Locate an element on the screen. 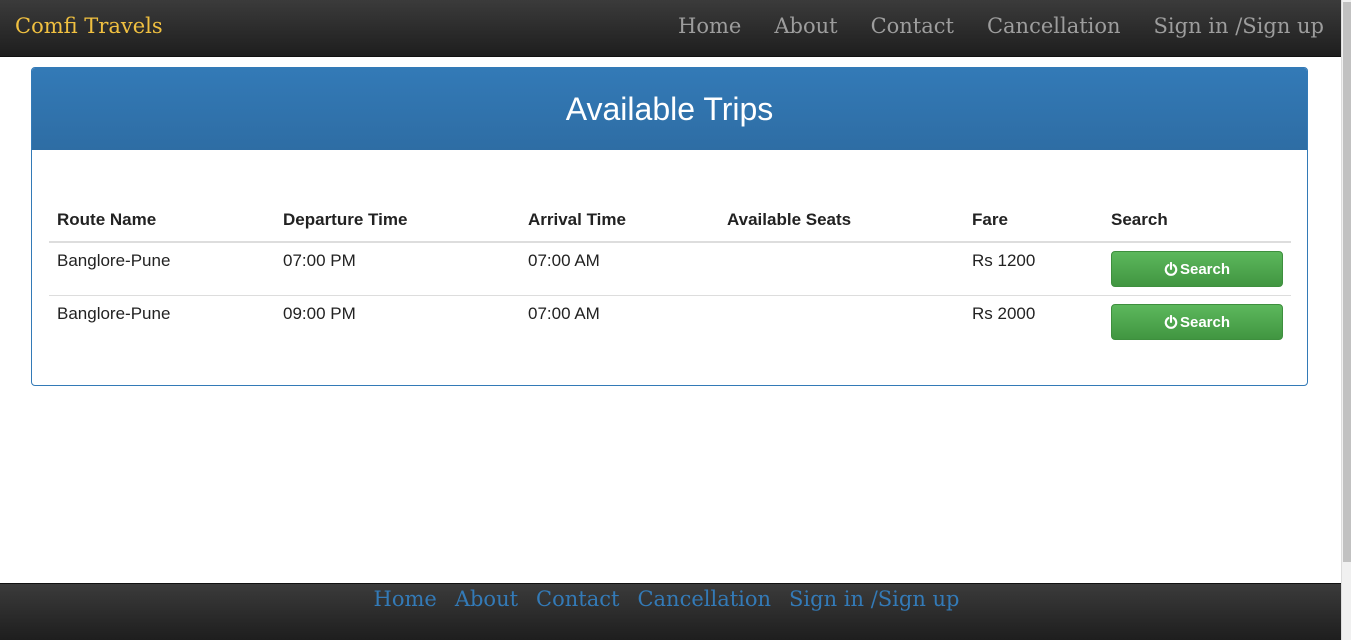  footer-home-link: Home is located at coordinates (405, 599).